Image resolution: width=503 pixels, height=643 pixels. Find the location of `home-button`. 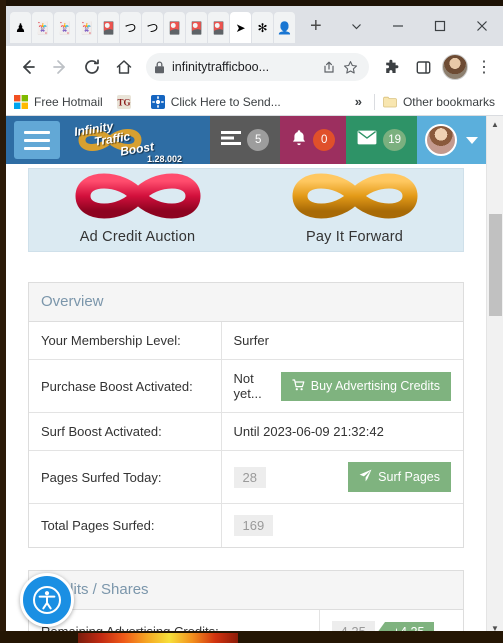

home-button is located at coordinates (124, 67).